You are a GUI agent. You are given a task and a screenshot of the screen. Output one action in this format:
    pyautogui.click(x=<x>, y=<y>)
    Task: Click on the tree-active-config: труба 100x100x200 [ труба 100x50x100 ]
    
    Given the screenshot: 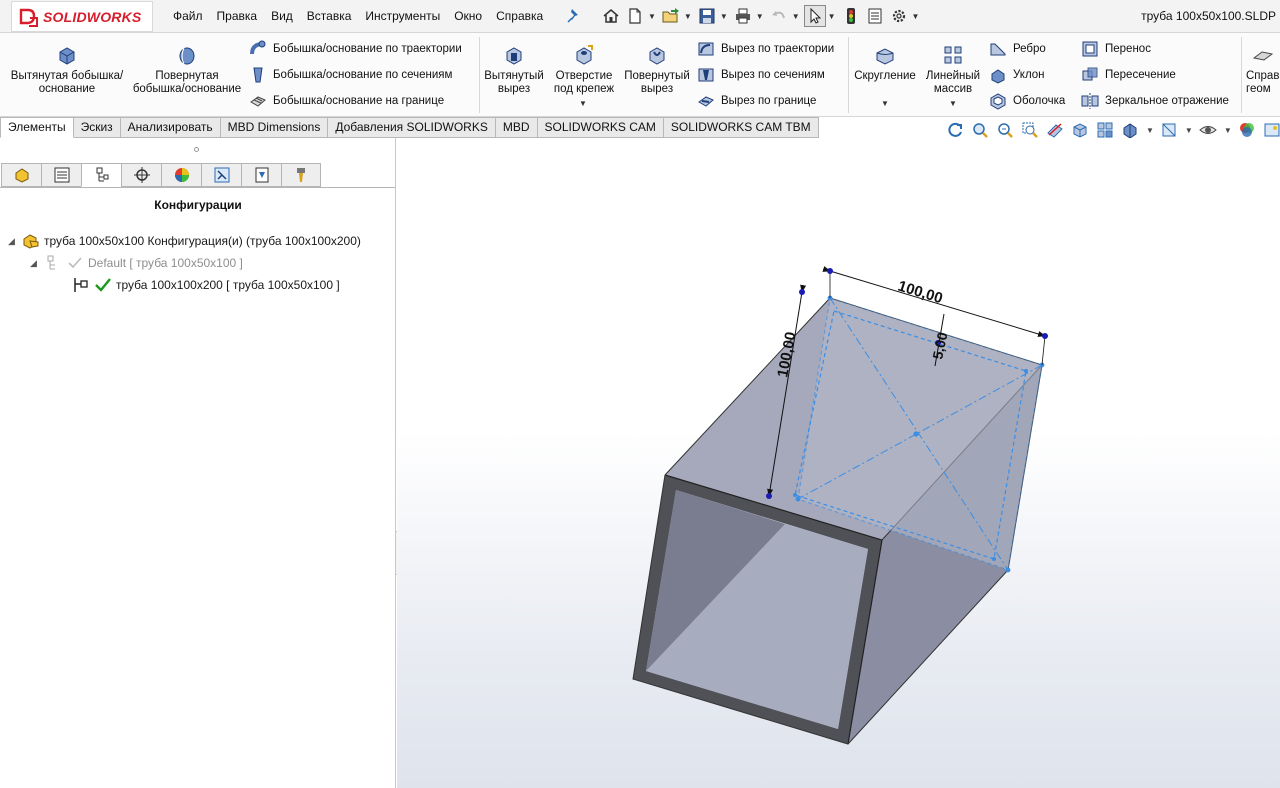 What is the action you would take?
    pyautogui.click(x=206, y=285)
    